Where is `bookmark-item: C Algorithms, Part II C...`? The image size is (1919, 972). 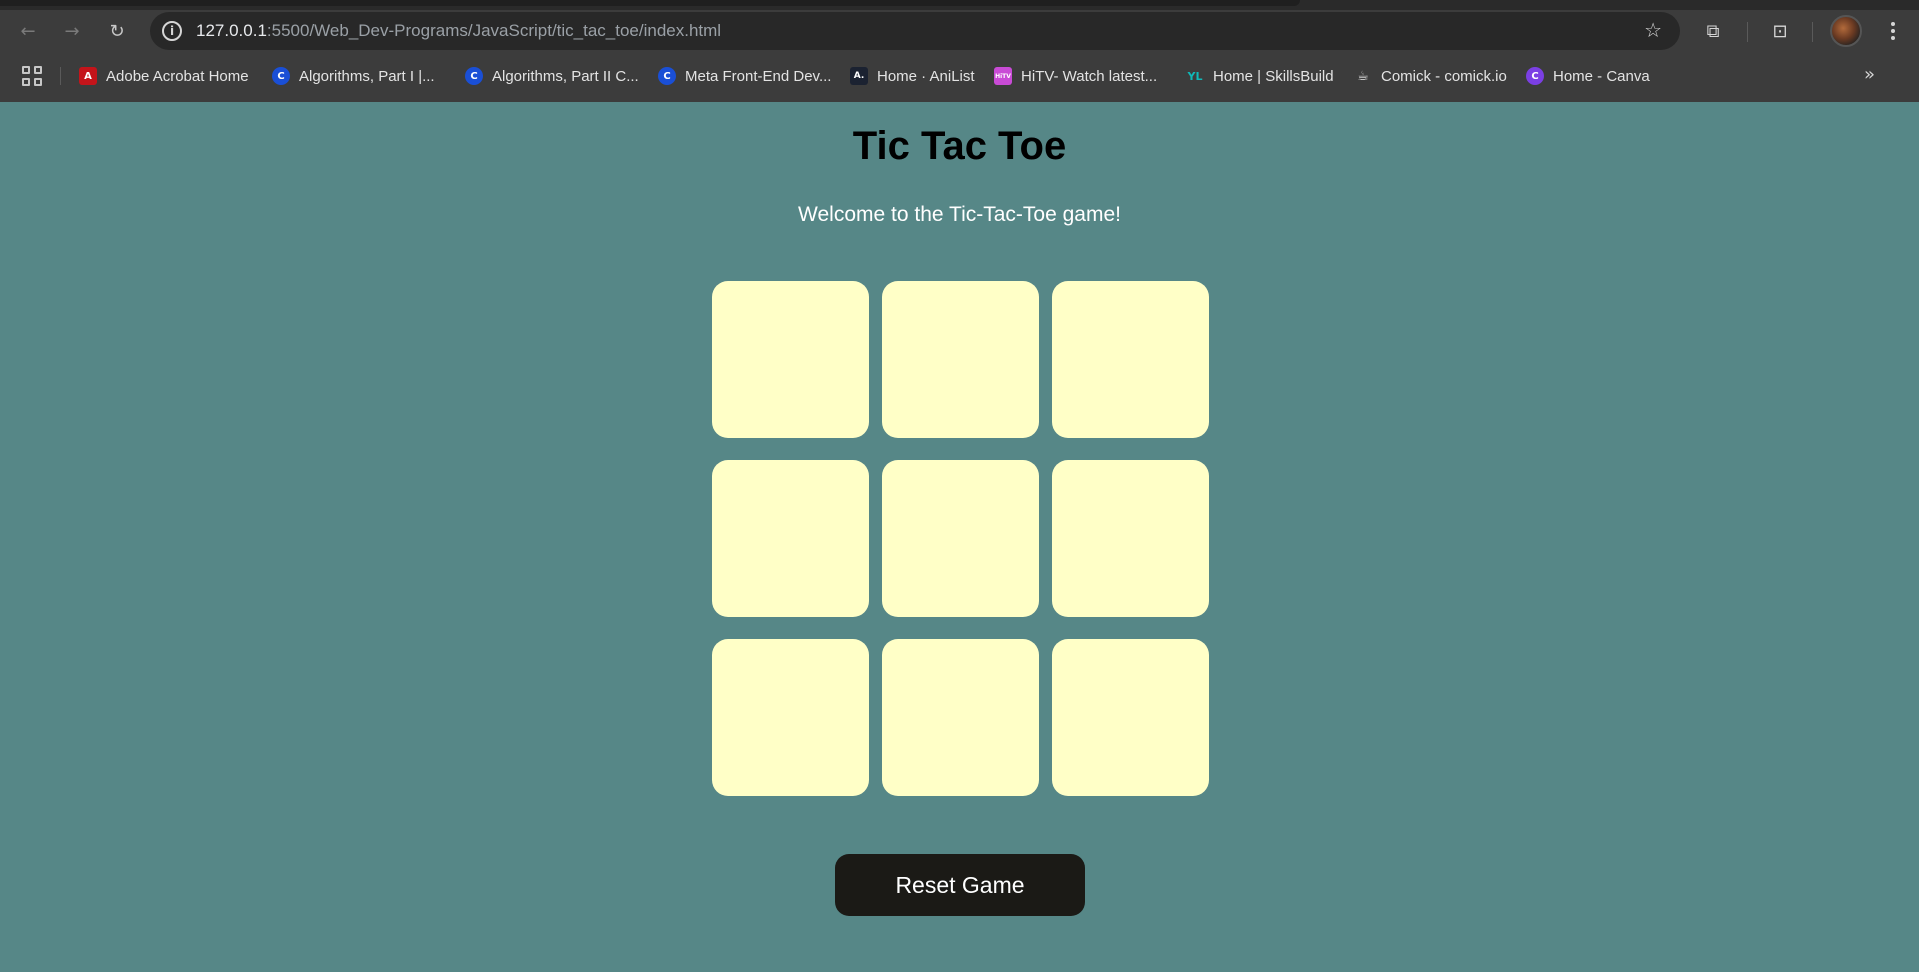
bookmark-item: C Algorithms, Part II C... is located at coordinates (552, 76).